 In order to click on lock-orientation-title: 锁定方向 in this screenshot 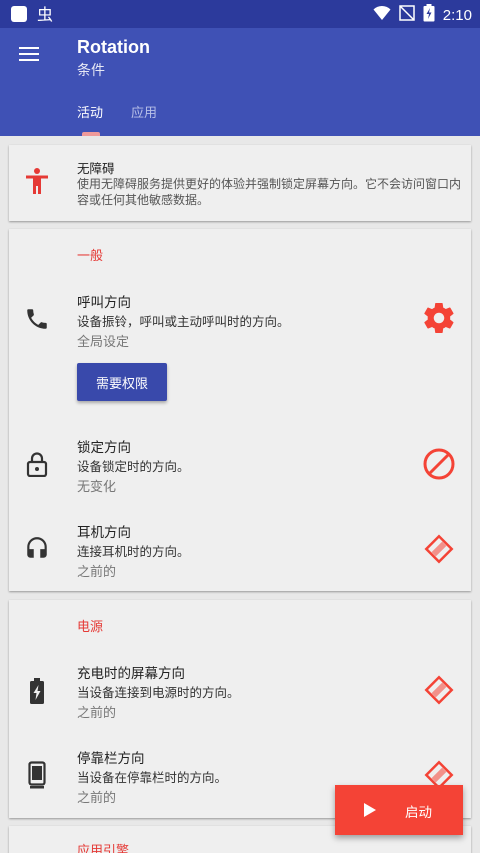, I will do `click(104, 448)`.